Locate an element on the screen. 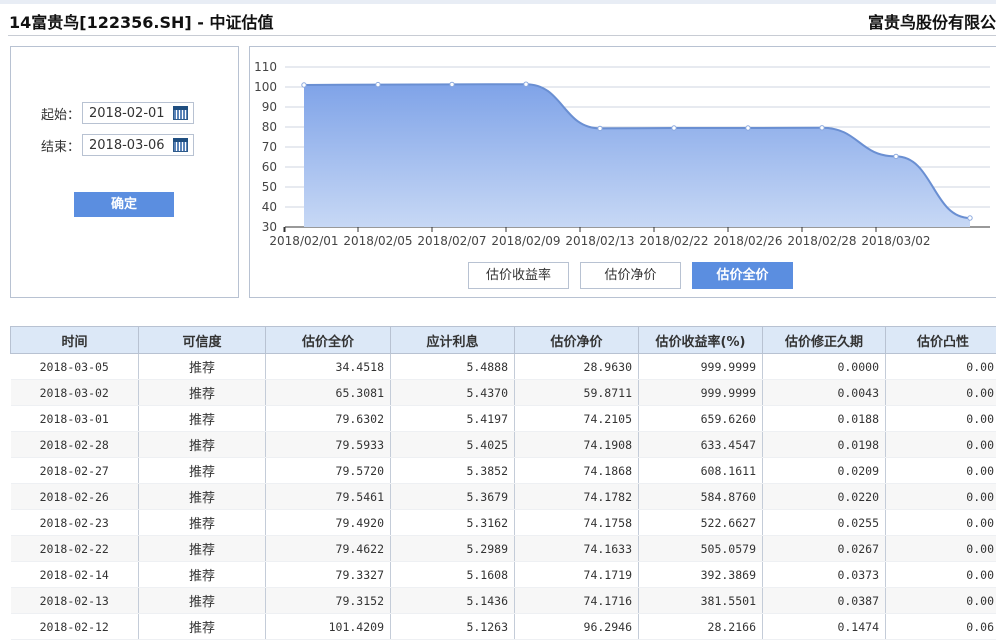 The width and height of the screenshot is (996, 640). tab-full-price: 估价全价 is located at coordinates (742, 275).